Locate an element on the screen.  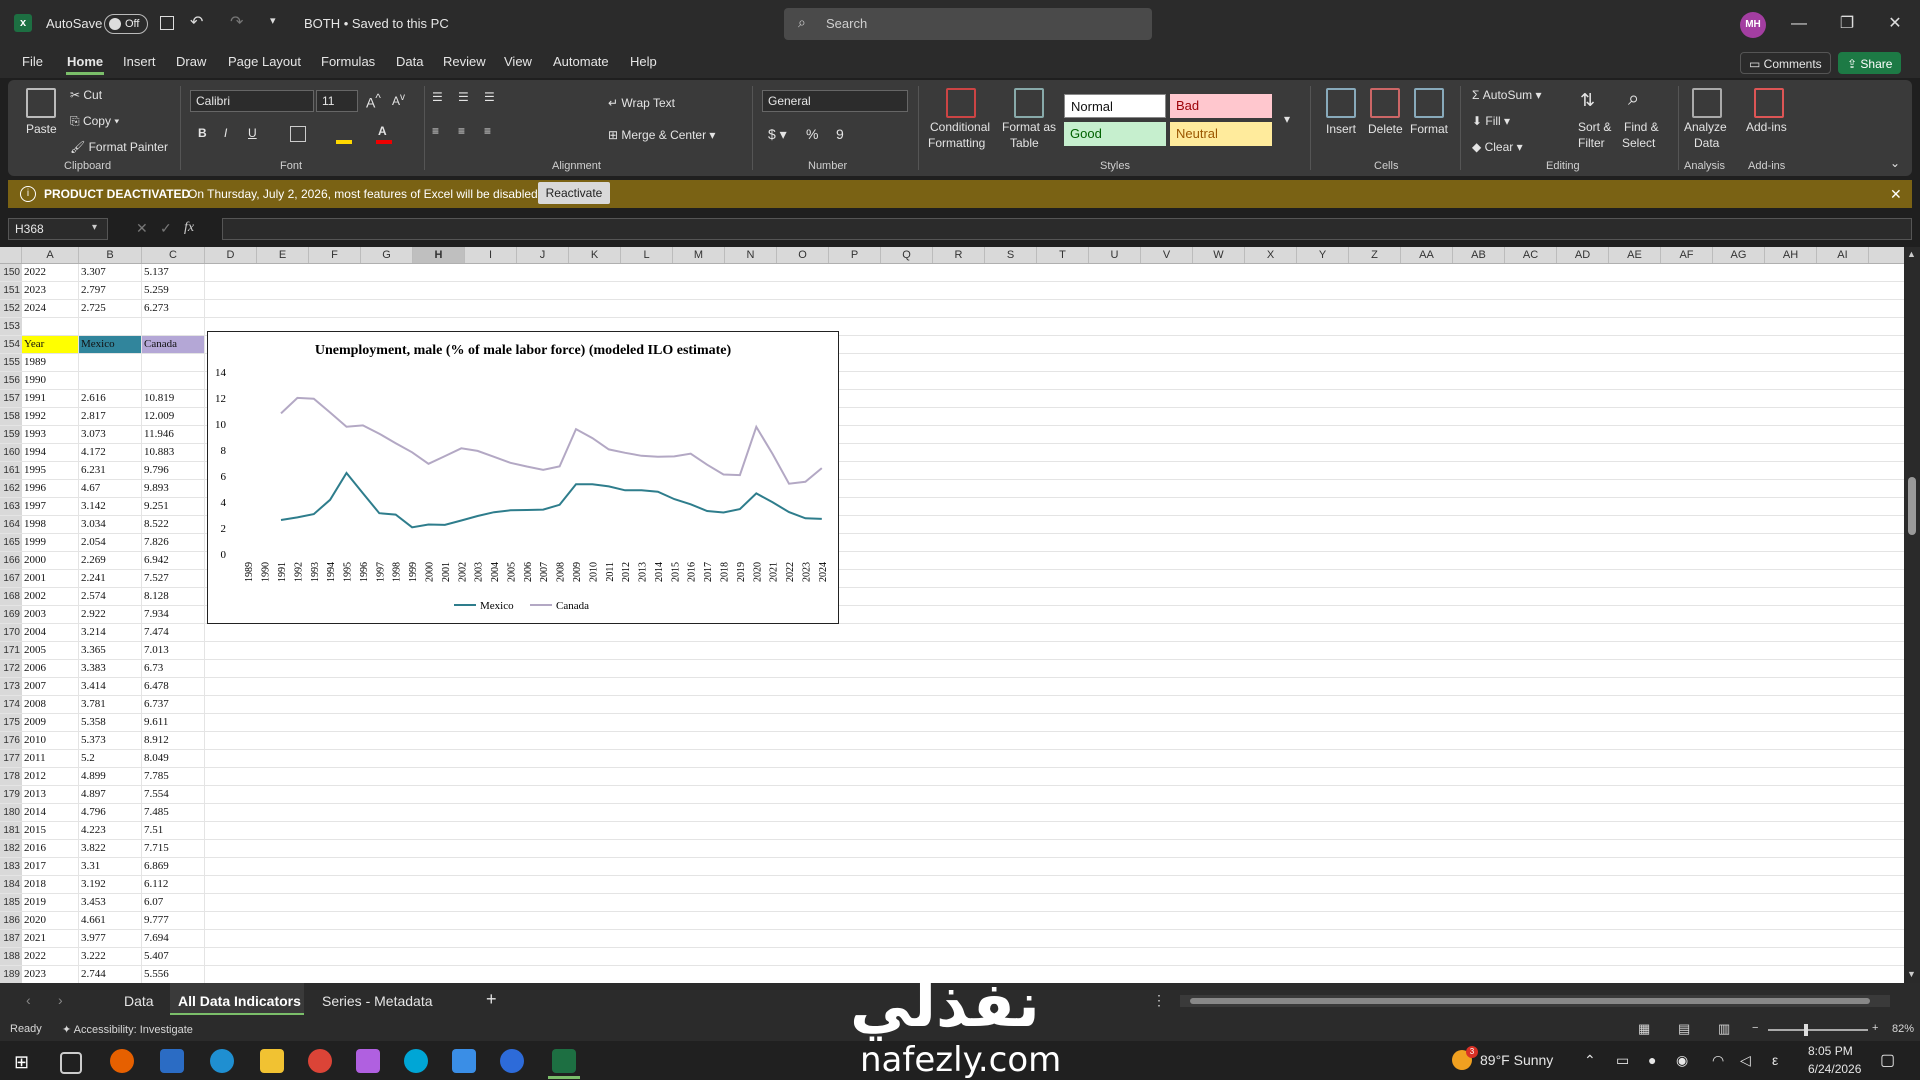
tab-view: View is located at coordinates (518, 61).